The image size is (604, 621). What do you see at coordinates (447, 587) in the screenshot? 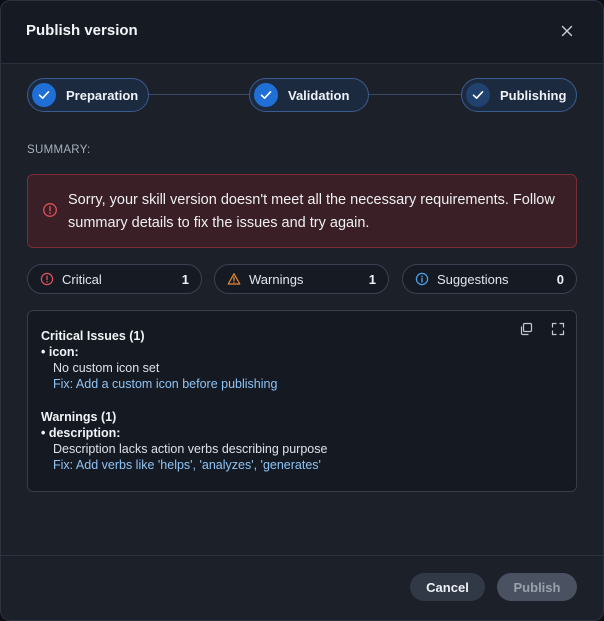
I see `cancel-button: Cancel` at bounding box center [447, 587].